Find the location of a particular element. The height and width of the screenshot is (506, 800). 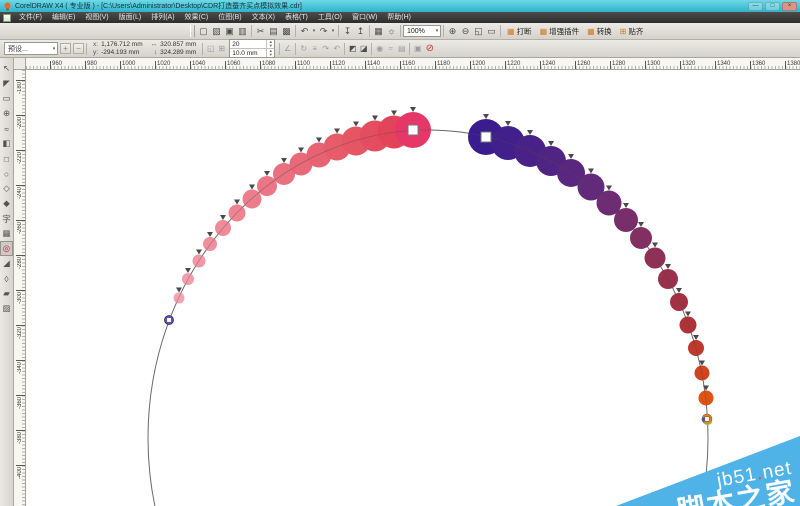

miscellaneous-blend-icon: ▣ is located at coordinates (417, 48).